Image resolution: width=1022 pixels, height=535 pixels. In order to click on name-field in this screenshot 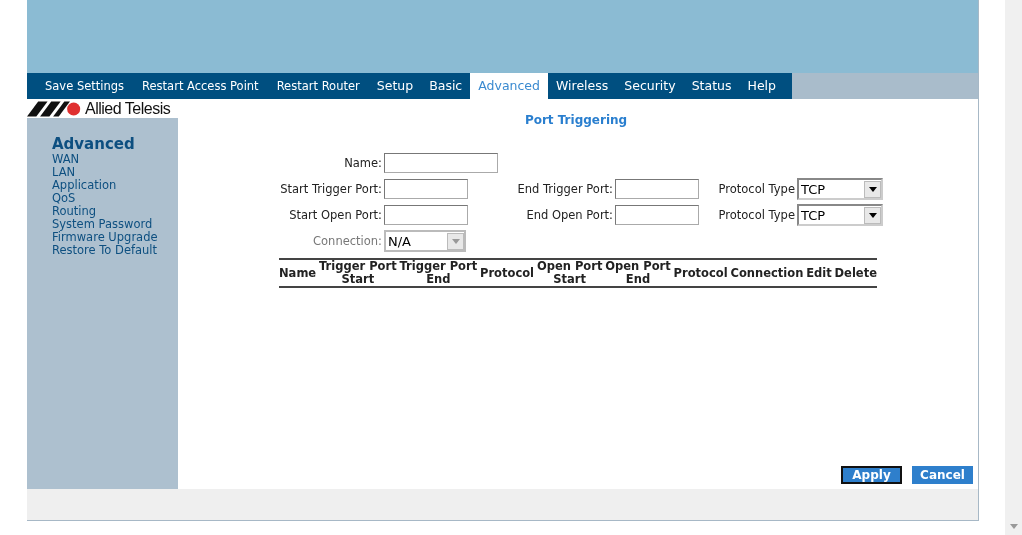, I will do `click(441, 163)`.